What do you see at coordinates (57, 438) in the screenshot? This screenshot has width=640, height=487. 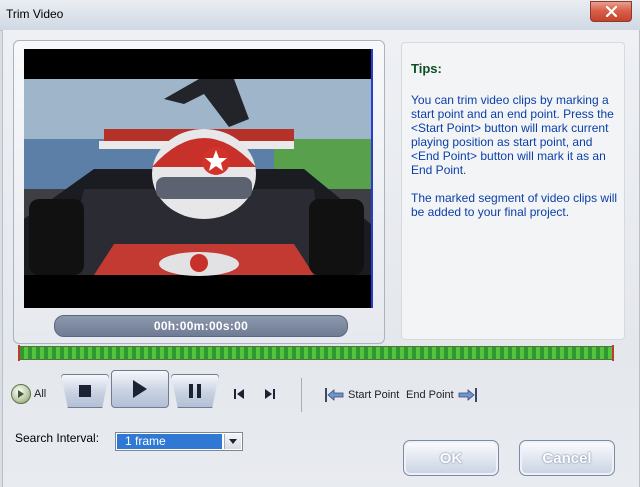 I see `search-interval-label: Search Interval:` at bounding box center [57, 438].